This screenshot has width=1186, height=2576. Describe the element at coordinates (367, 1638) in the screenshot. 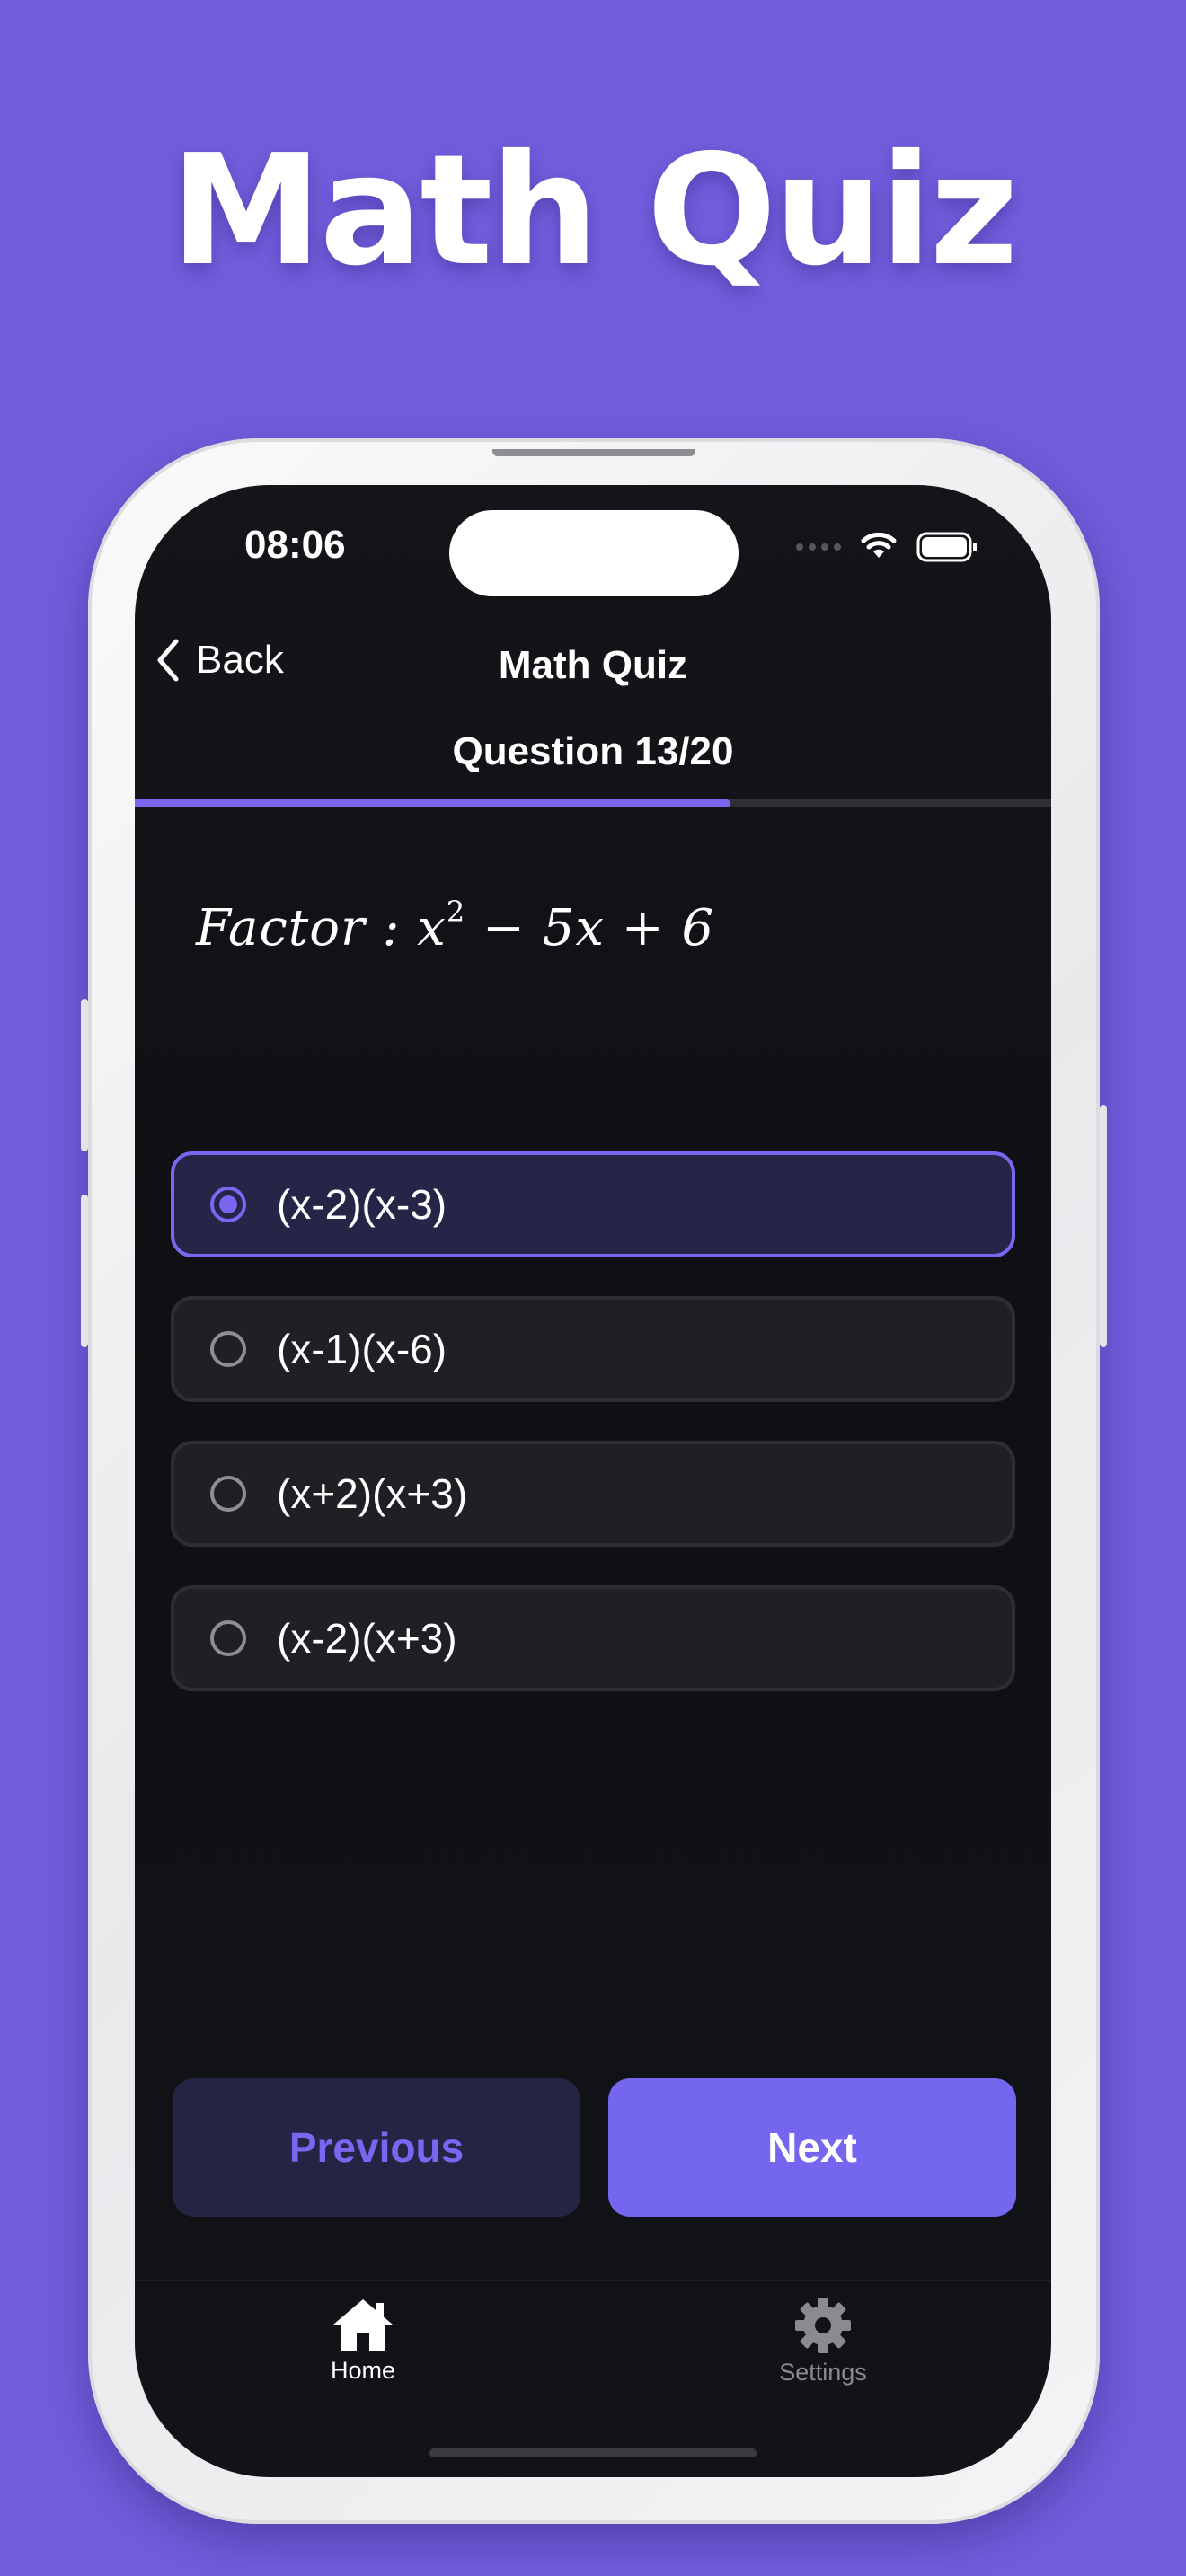

I see `answer-label: (x-2)(x+3)` at that location.